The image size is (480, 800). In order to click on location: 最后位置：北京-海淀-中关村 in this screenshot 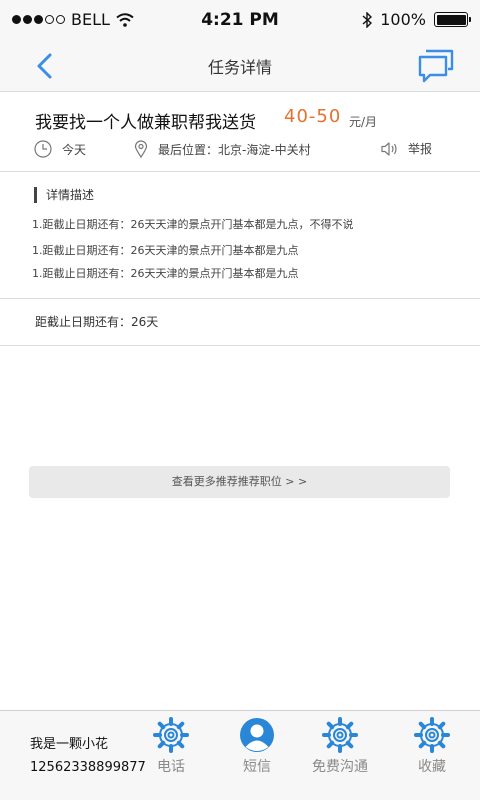, I will do `click(222, 149)`.